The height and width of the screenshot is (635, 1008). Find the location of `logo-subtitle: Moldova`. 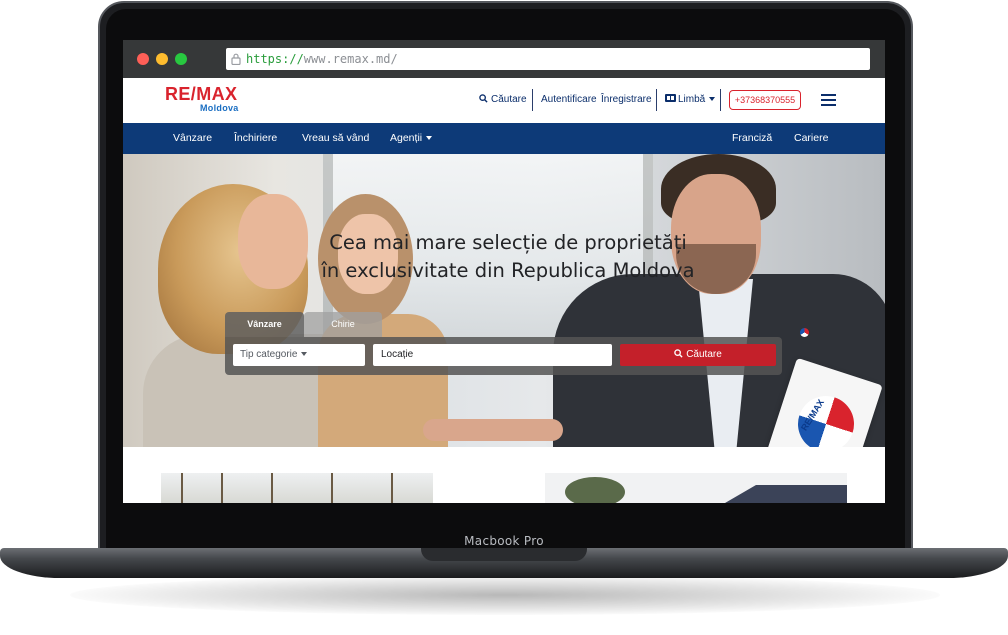

logo-subtitle: Moldova is located at coordinates (219, 108).